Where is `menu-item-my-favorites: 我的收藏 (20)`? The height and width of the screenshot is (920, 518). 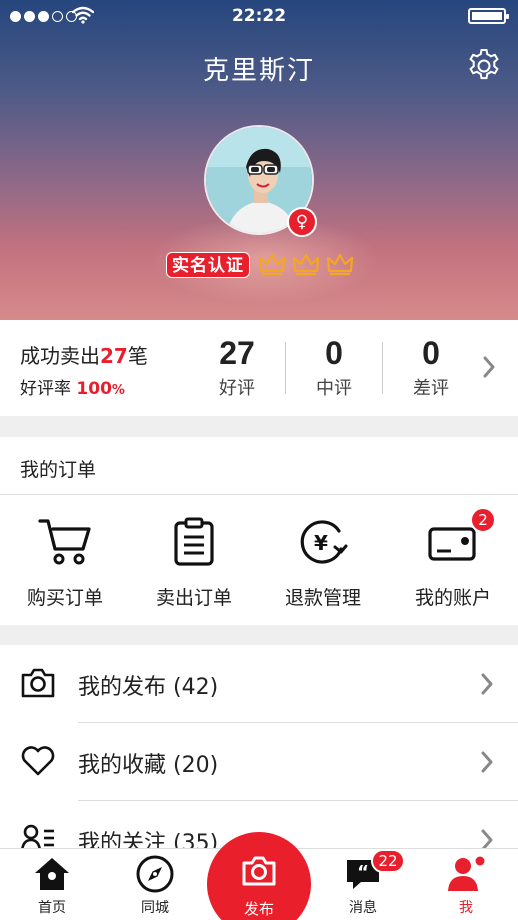 menu-item-my-favorites: 我的收藏 (20) is located at coordinates (259, 762).